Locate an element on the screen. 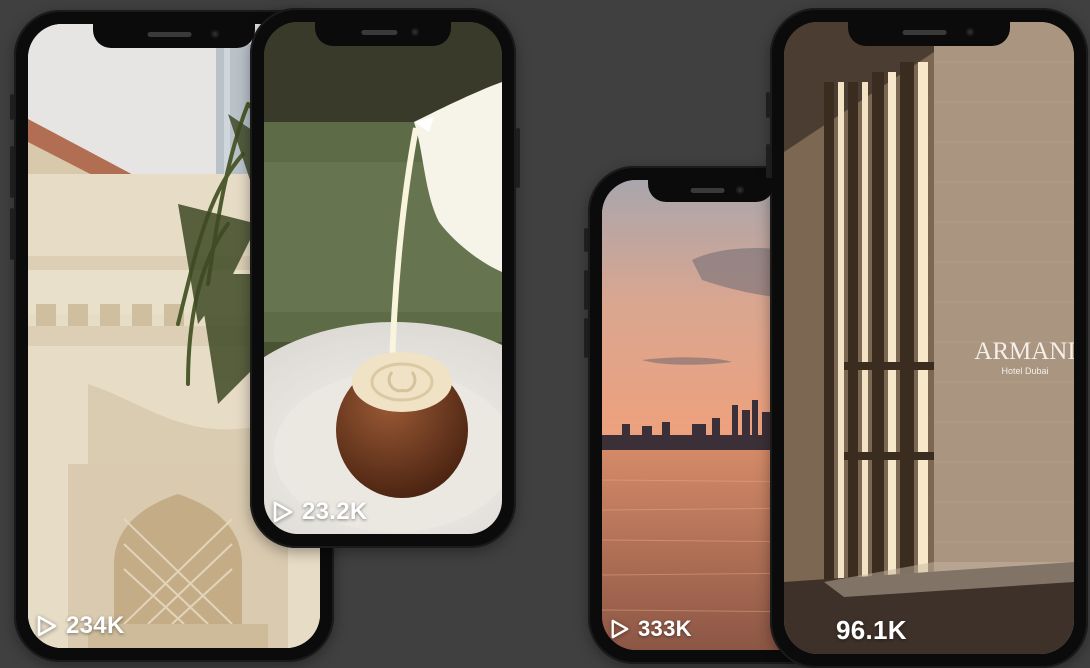  view-count-lobby: 96.1K is located at coordinates (871, 630).